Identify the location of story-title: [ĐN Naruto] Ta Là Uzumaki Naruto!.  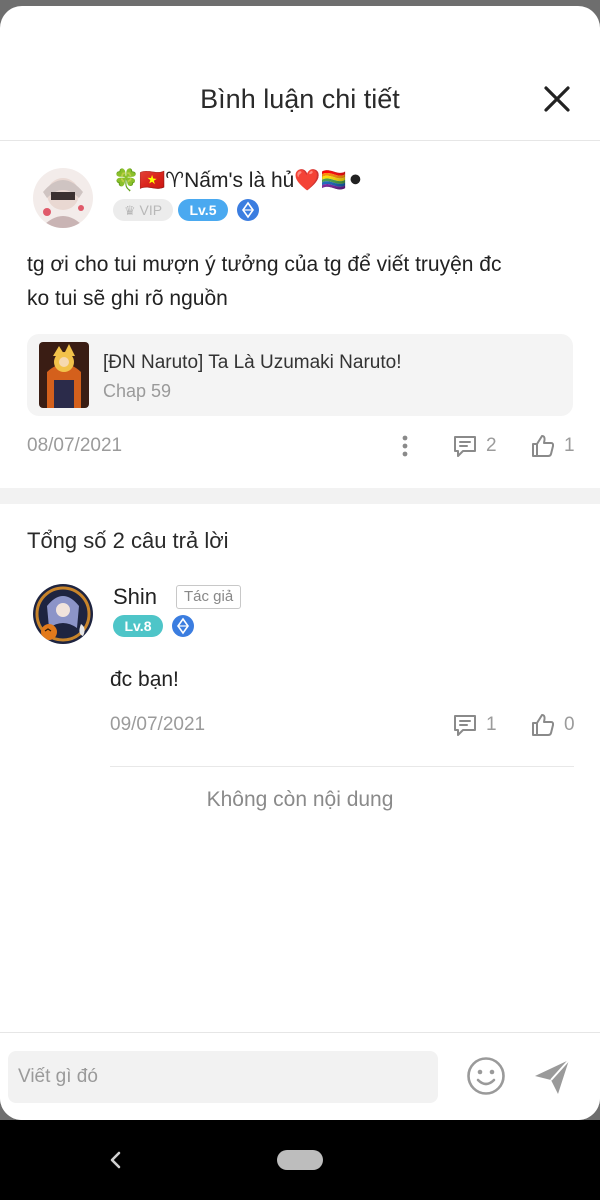
(252, 362).